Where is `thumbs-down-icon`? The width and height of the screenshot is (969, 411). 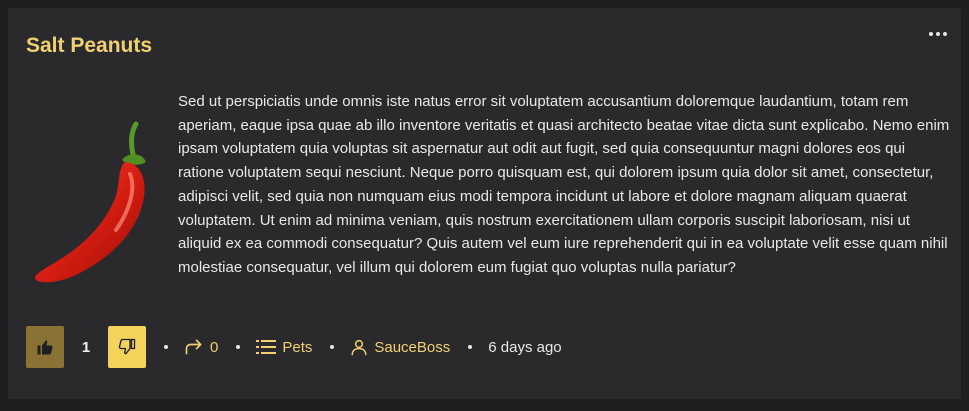
thumbs-down-icon is located at coordinates (127, 346).